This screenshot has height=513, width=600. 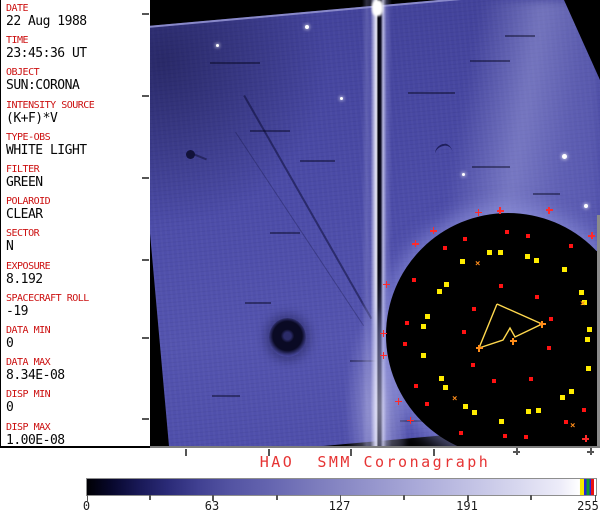 I want to click on colorbar-gradient, so click(x=341, y=487).